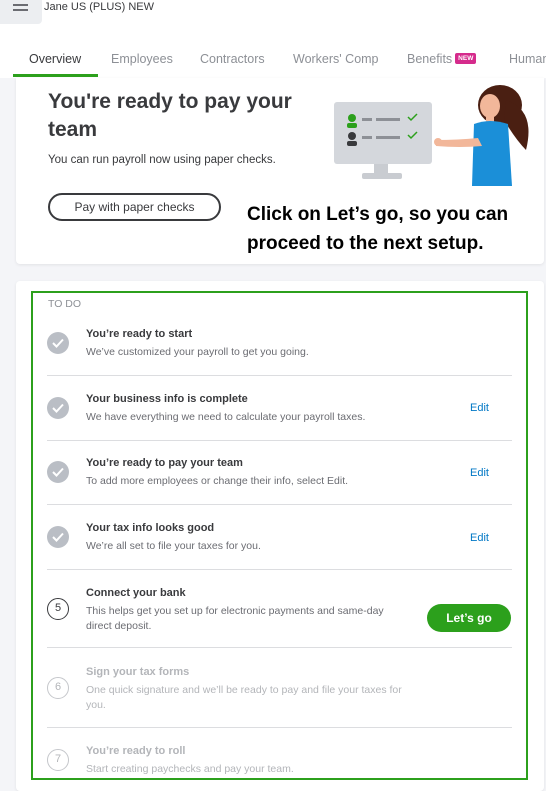  What do you see at coordinates (58, 609) in the screenshot?
I see `step-number-icon: 5` at bounding box center [58, 609].